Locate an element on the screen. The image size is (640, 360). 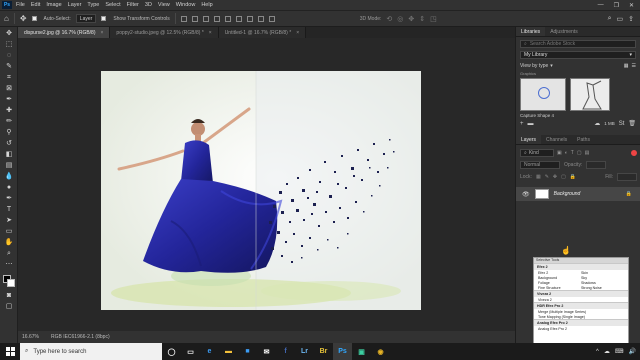
library-select: My Library ▾ is located at coordinates (578, 55).